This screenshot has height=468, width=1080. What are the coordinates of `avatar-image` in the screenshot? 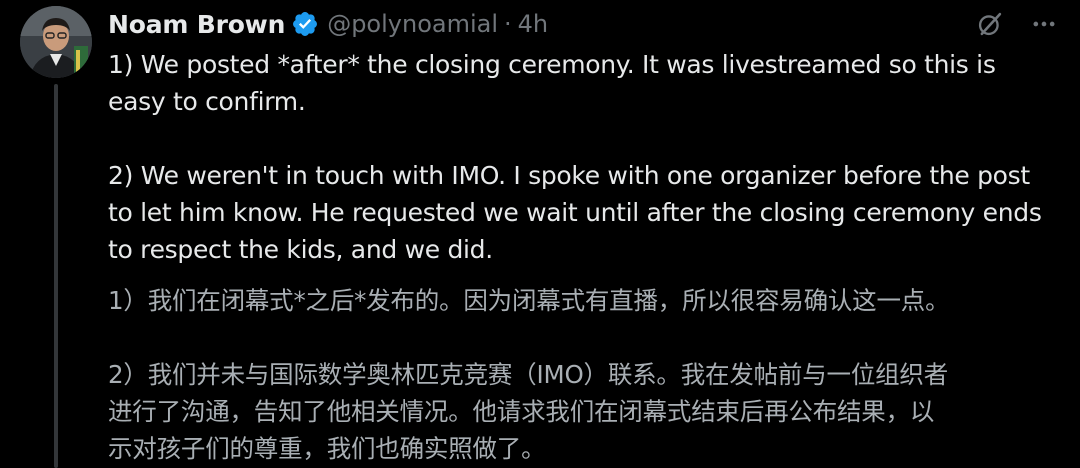 It's located at (56, 42).